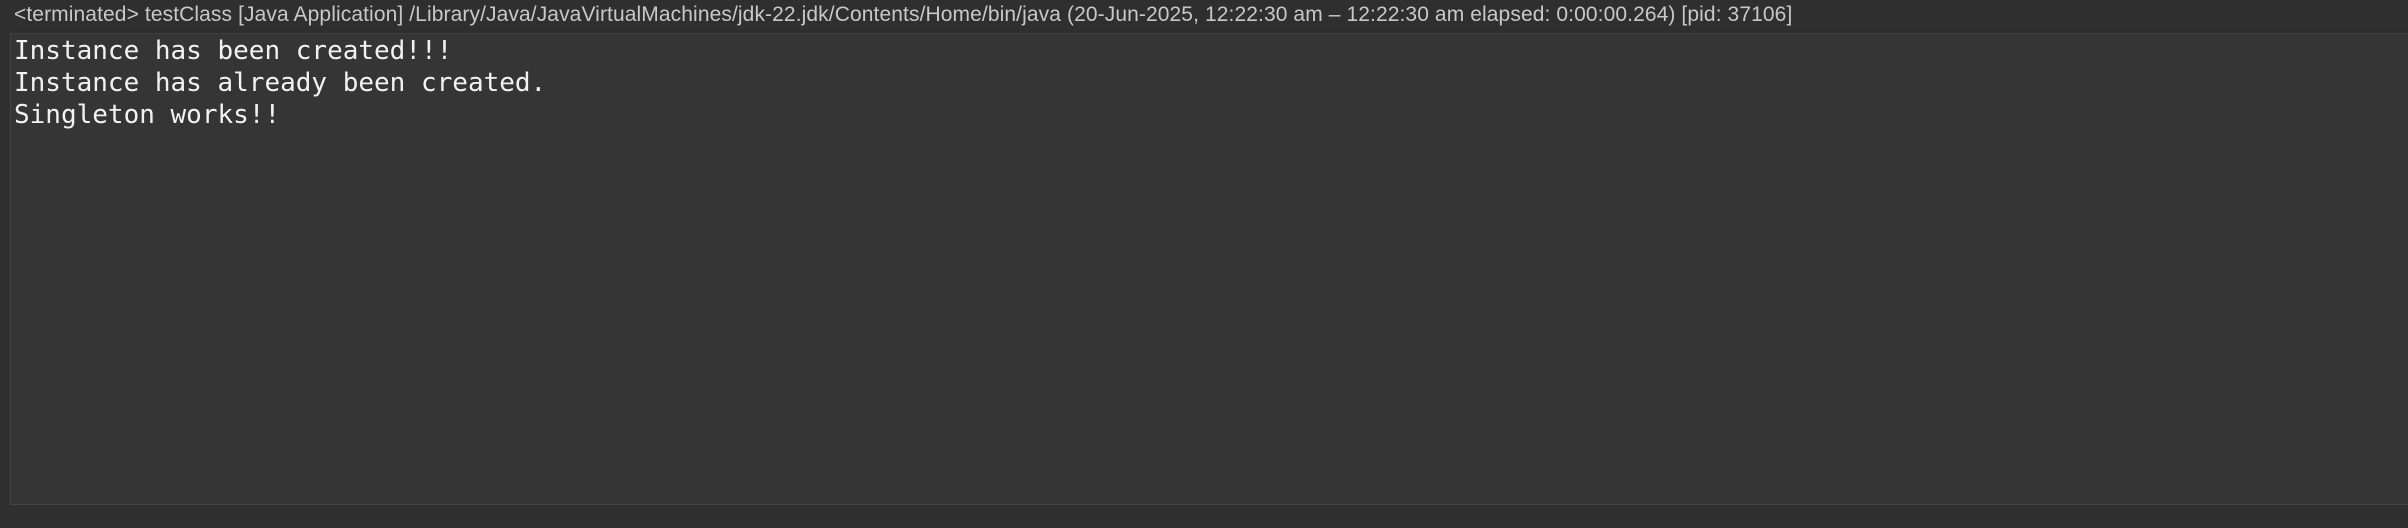 The image size is (2408, 528). What do you see at coordinates (5, 279) in the screenshot?
I see `console-left-gutter` at bounding box center [5, 279].